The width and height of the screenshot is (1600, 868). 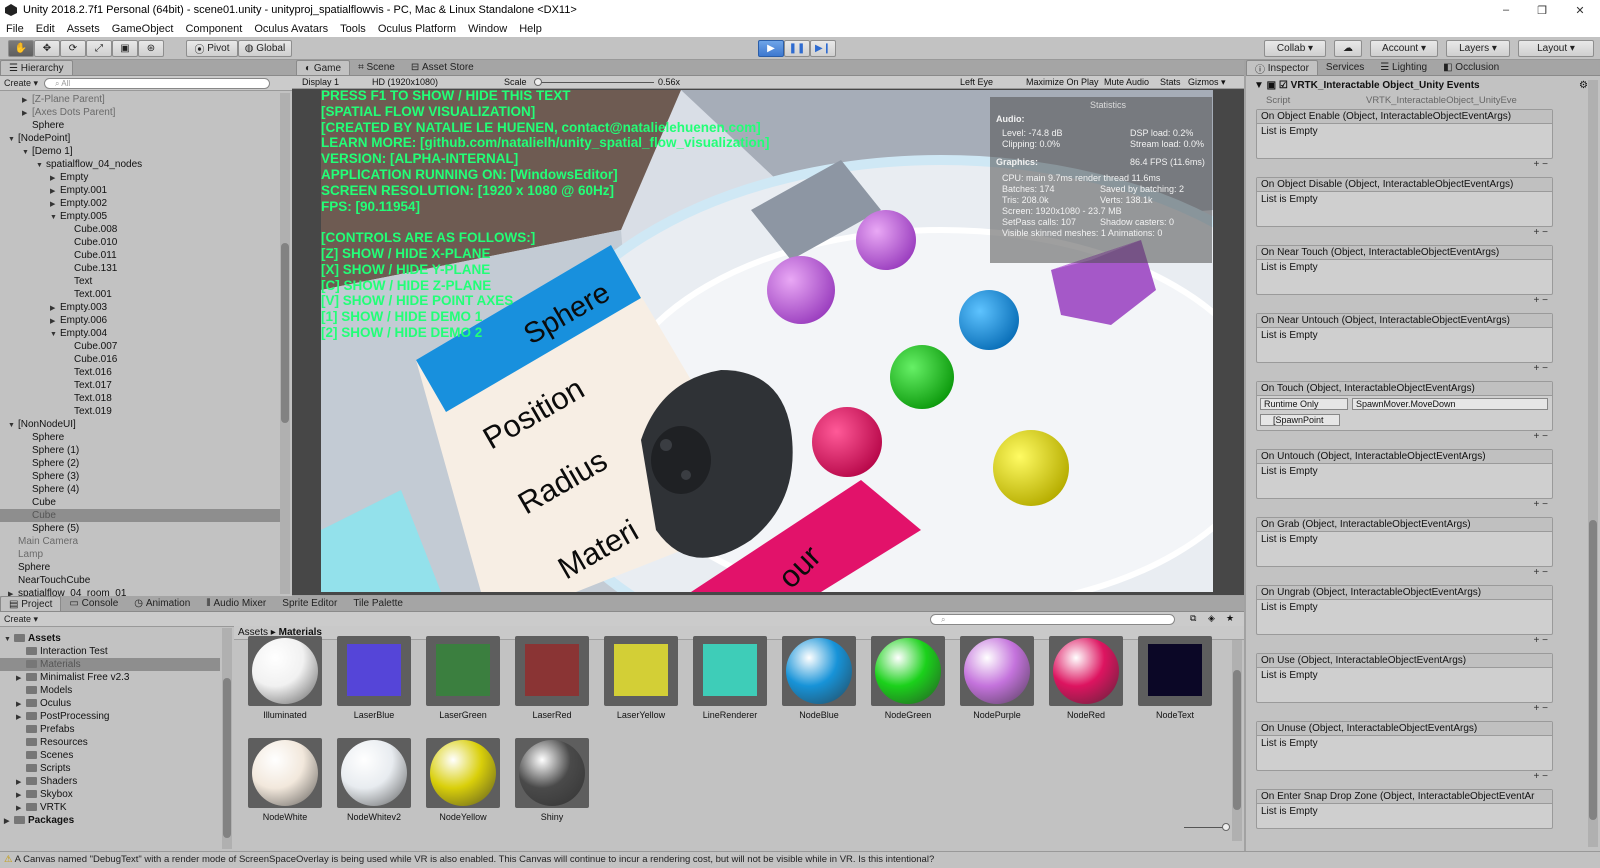 I want to click on tab-services: Services, so click(x=1345, y=67).